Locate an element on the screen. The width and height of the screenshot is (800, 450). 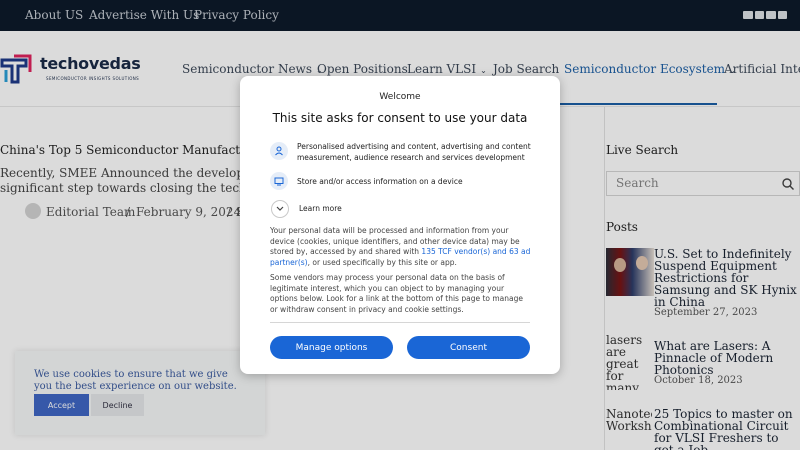
learn-more-toggle is located at coordinates (280, 209).